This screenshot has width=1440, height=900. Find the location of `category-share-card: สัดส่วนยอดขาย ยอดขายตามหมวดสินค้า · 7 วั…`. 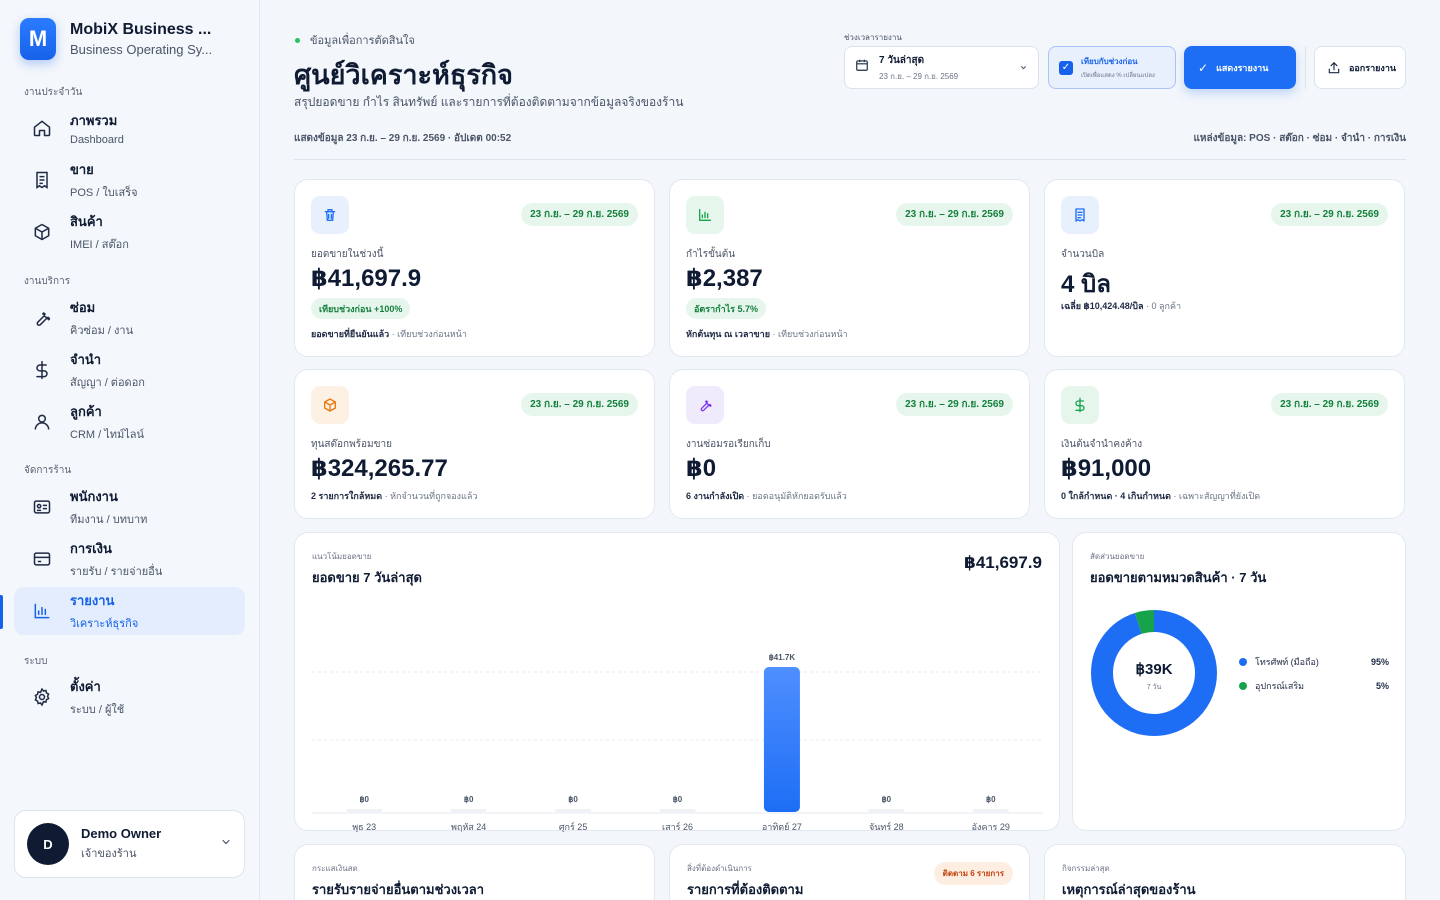

category-share-card: สัดส่วนยอดขาย ยอดขายตามหมวดสินค้า · 7 วั… is located at coordinates (1239, 681).